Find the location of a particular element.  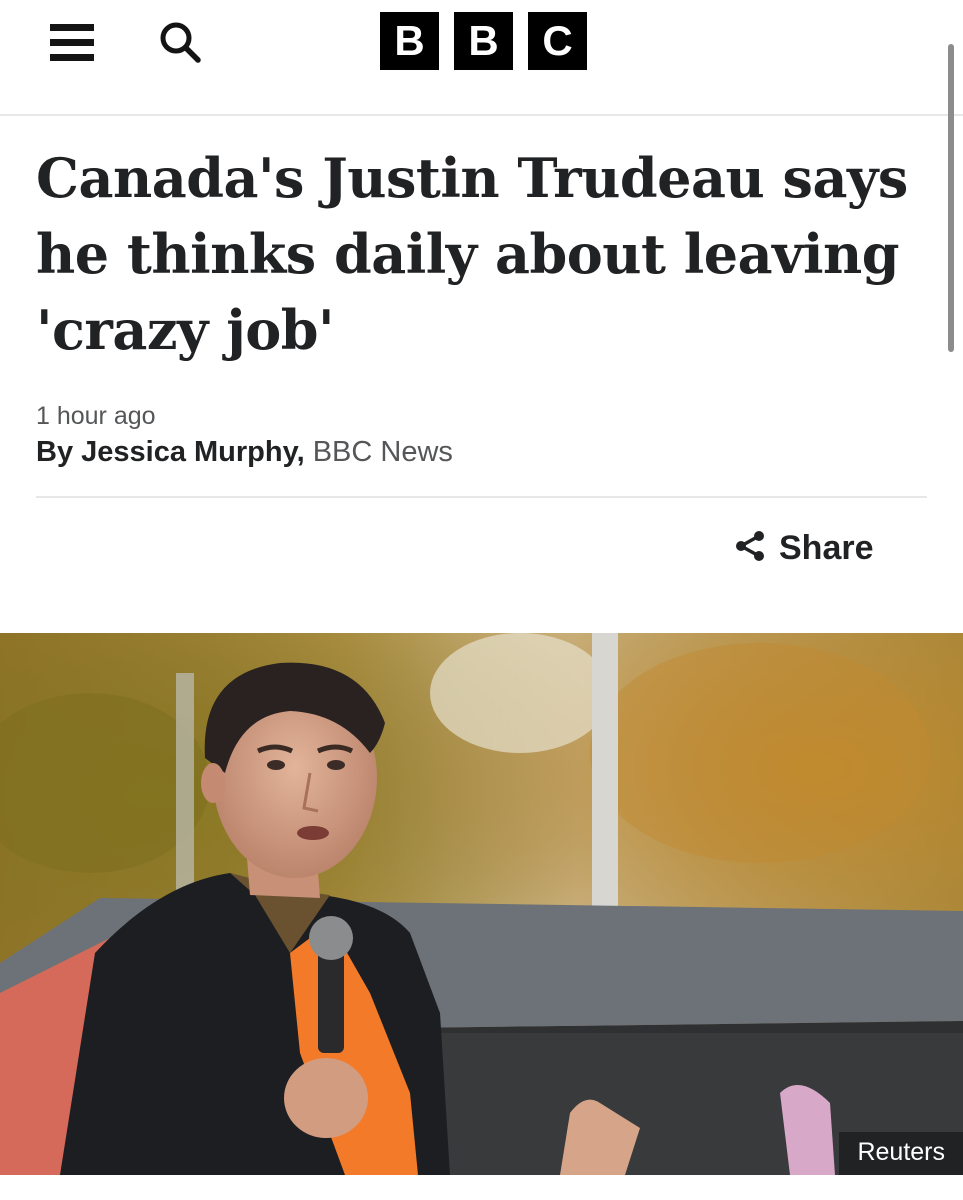

search-icon is located at coordinates (180, 42).